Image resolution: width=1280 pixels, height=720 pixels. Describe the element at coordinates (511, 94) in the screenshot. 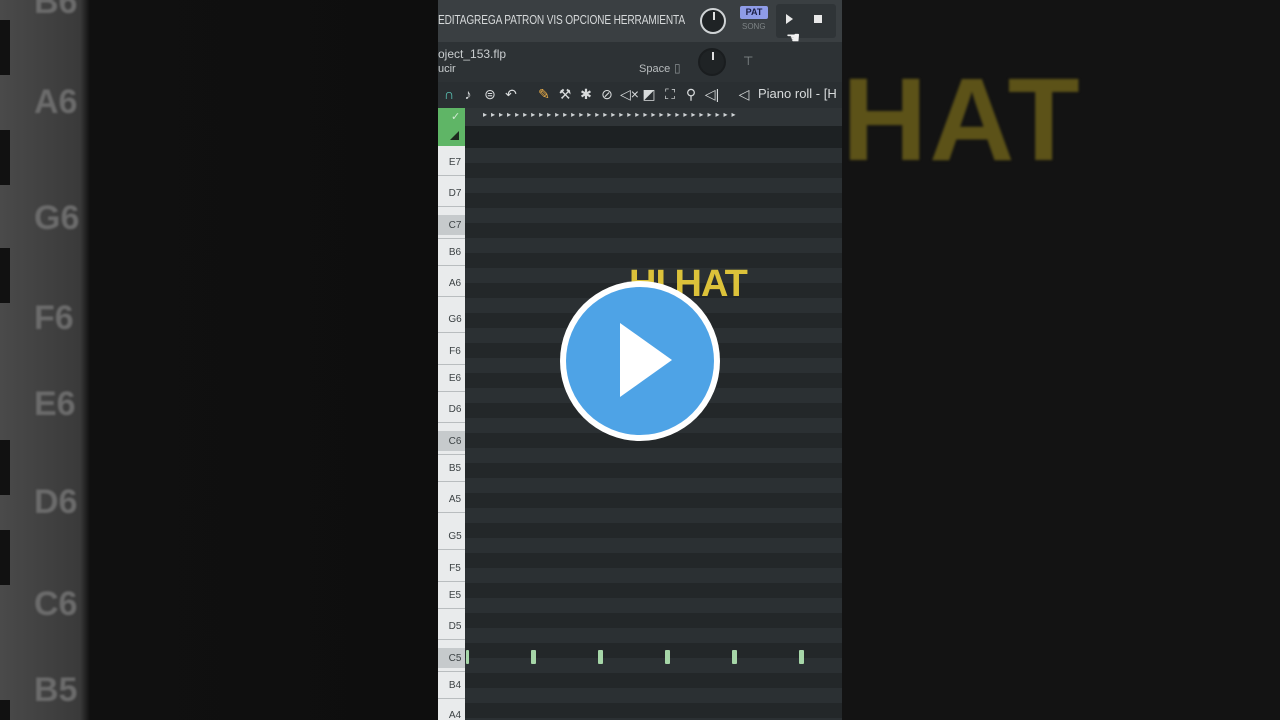

I see `undo-icon: ↶` at that location.